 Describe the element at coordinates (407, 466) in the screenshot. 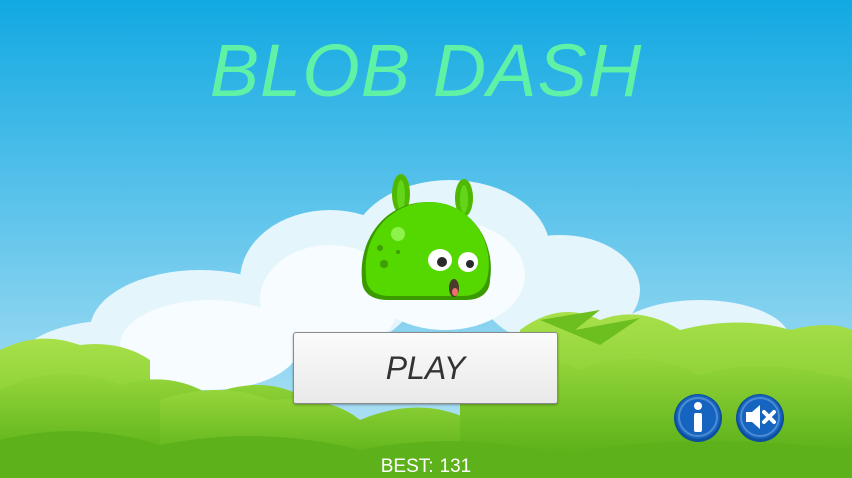

I see `best-score-label: BEST:` at that location.